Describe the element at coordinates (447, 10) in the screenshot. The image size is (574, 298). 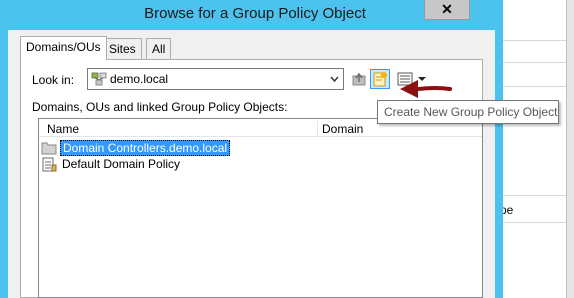
I see `close-button: ✕` at that location.